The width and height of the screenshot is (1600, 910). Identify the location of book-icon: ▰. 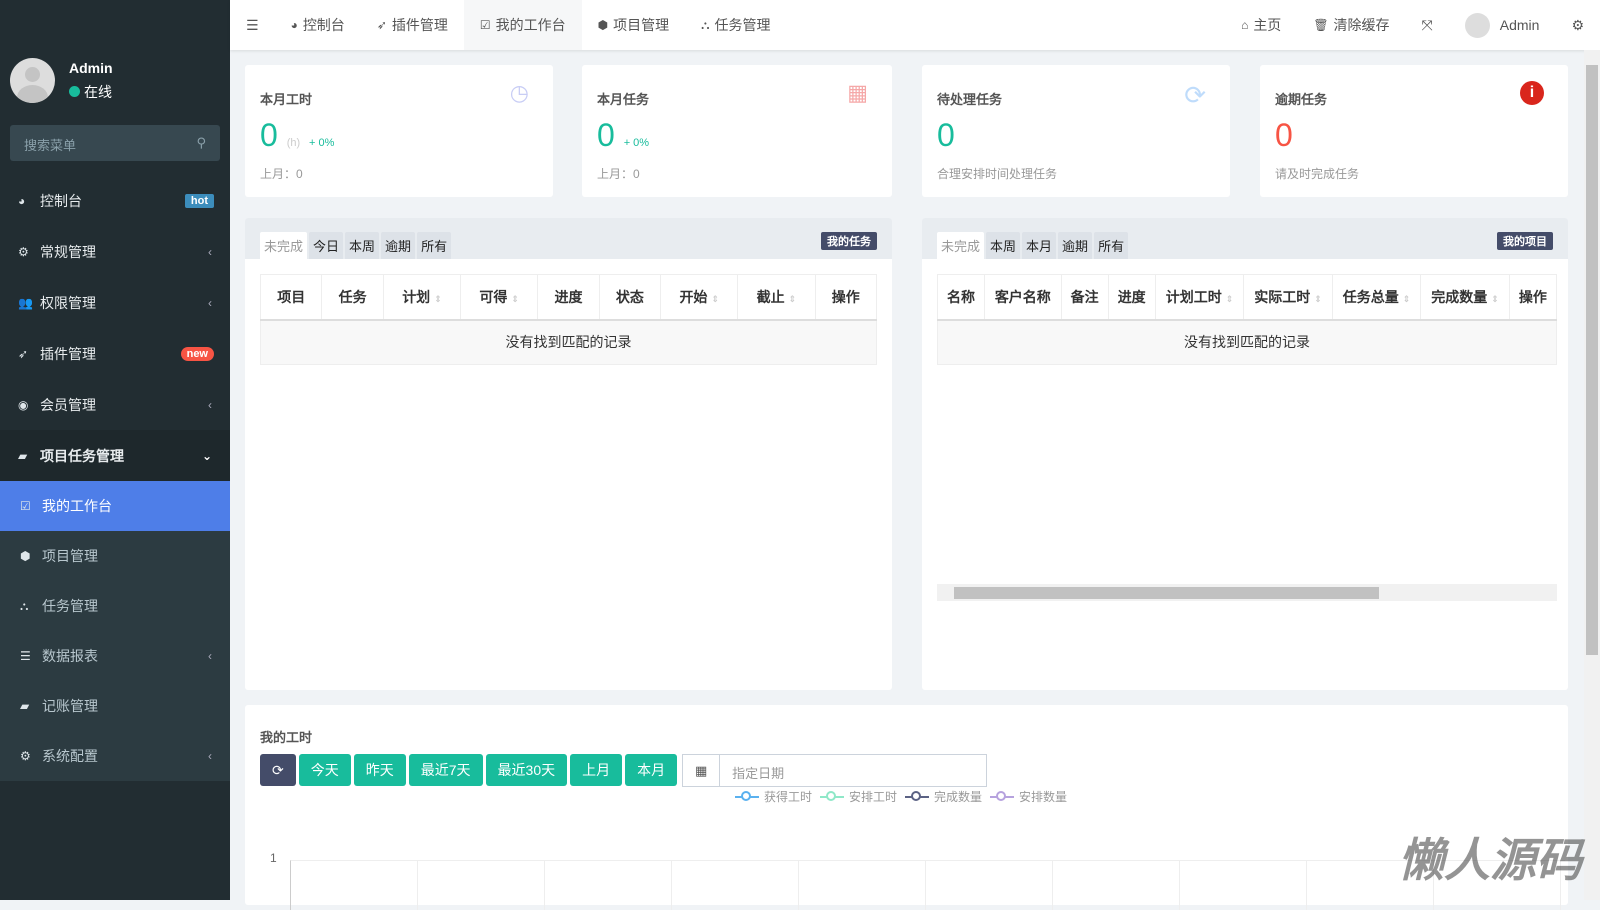
(23, 455).